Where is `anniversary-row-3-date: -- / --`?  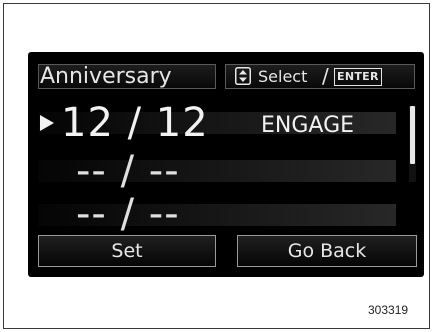
anniversary-row-3-date: -- / -- is located at coordinates (128, 214).